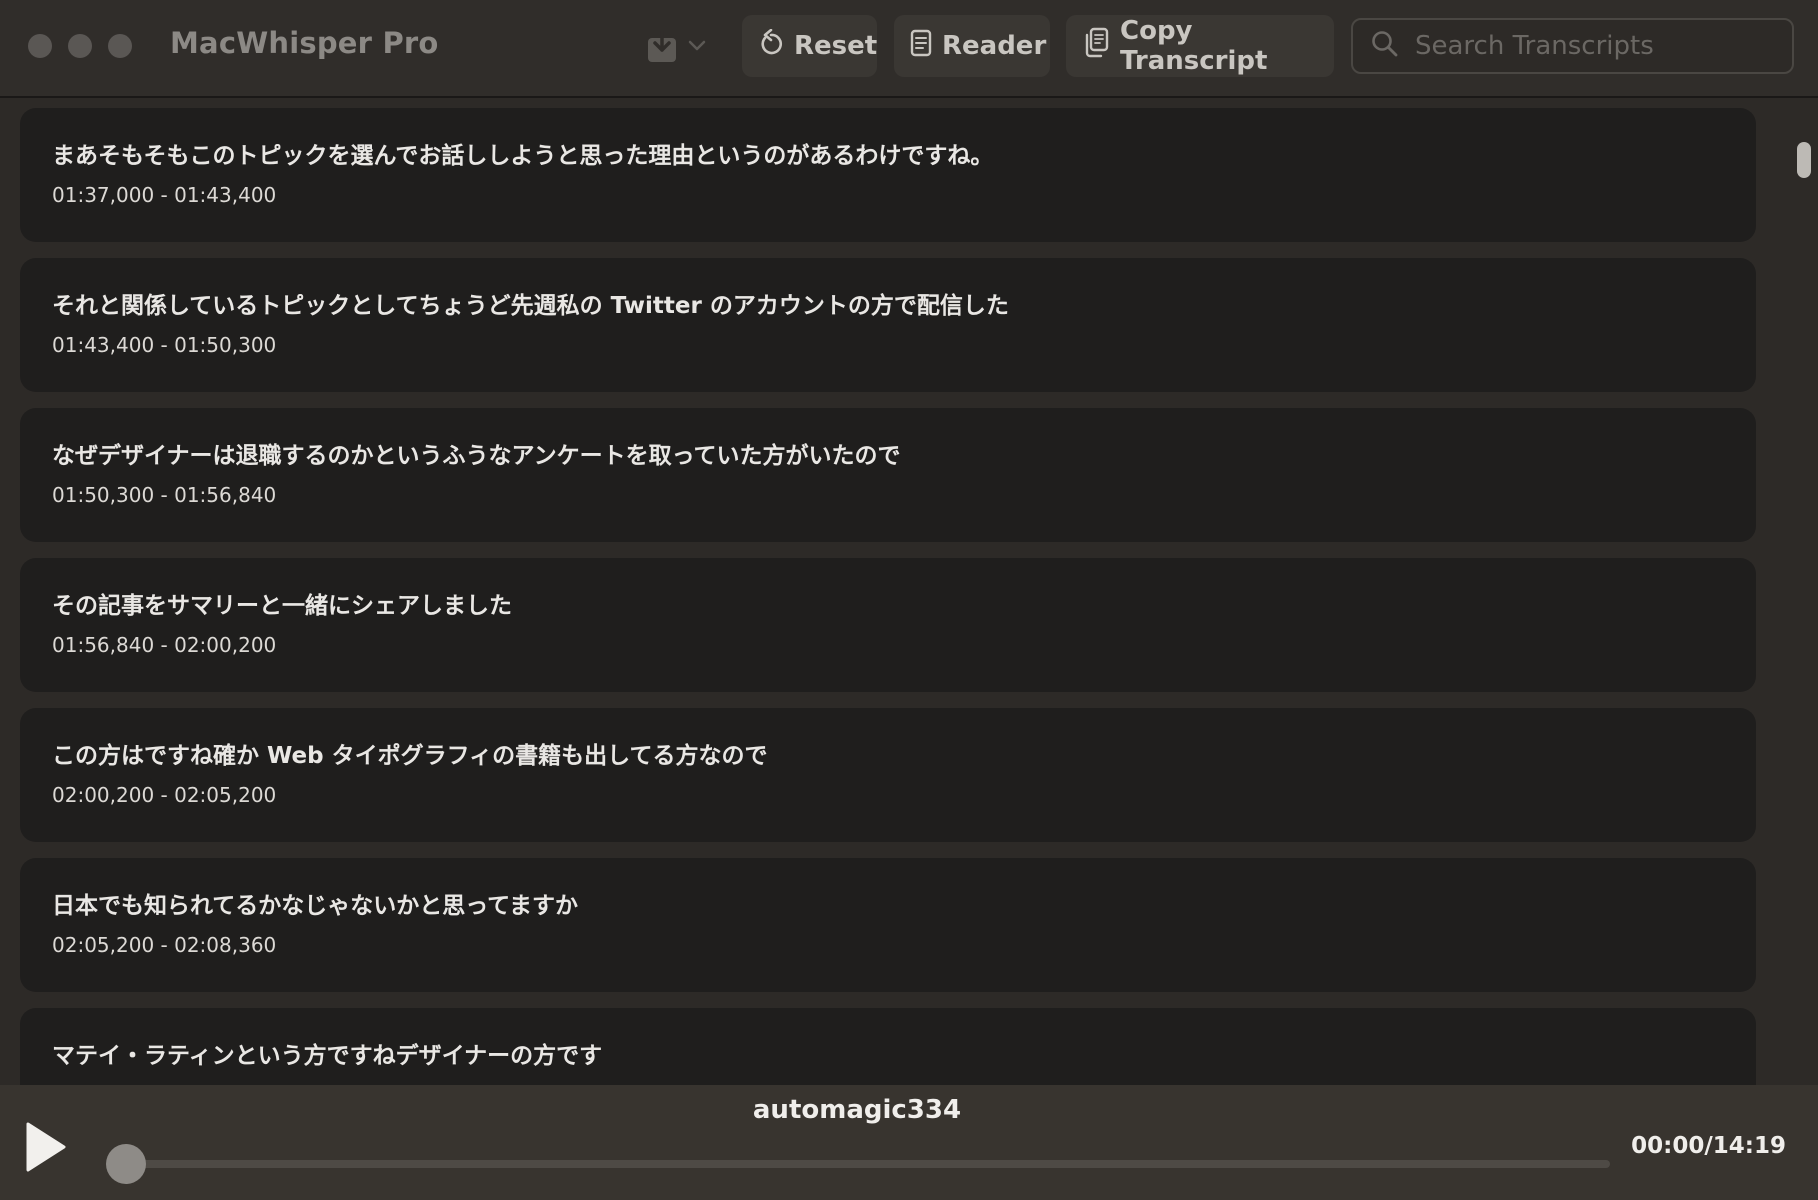 The width and height of the screenshot is (1818, 1200). Describe the element at coordinates (1803, 592) in the screenshot. I see `transcript-scrollbar` at that location.